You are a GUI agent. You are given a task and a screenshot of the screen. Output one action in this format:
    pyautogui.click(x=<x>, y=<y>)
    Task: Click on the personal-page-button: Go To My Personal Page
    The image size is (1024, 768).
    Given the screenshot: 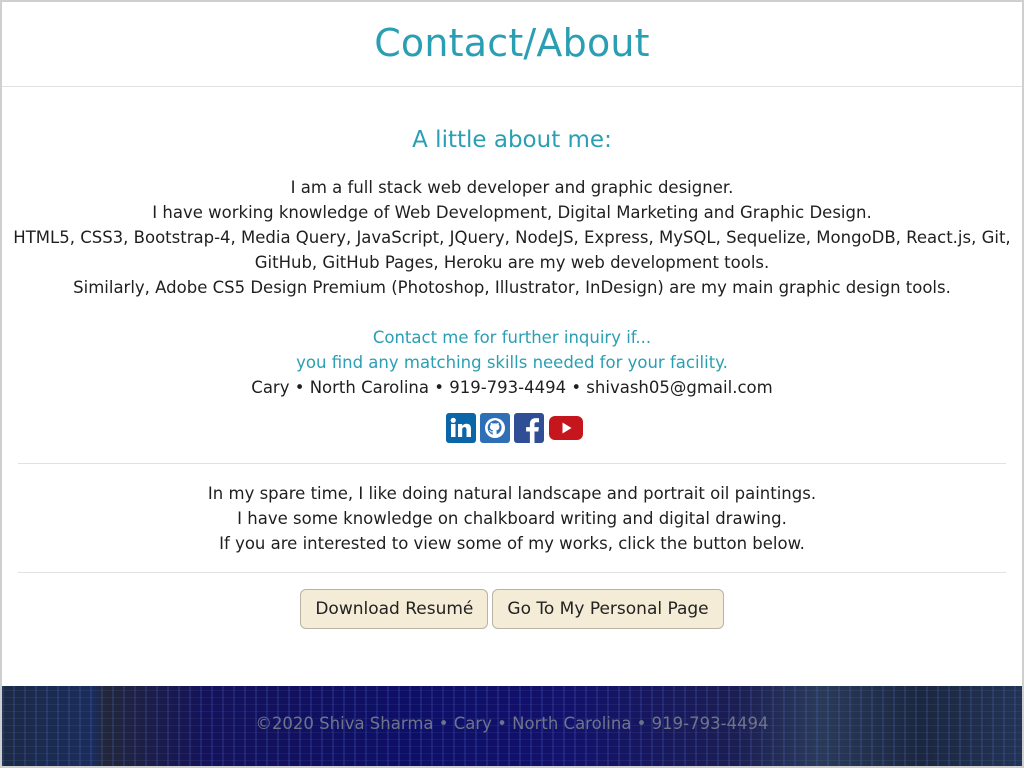 What is the action you would take?
    pyautogui.click(x=608, y=609)
    